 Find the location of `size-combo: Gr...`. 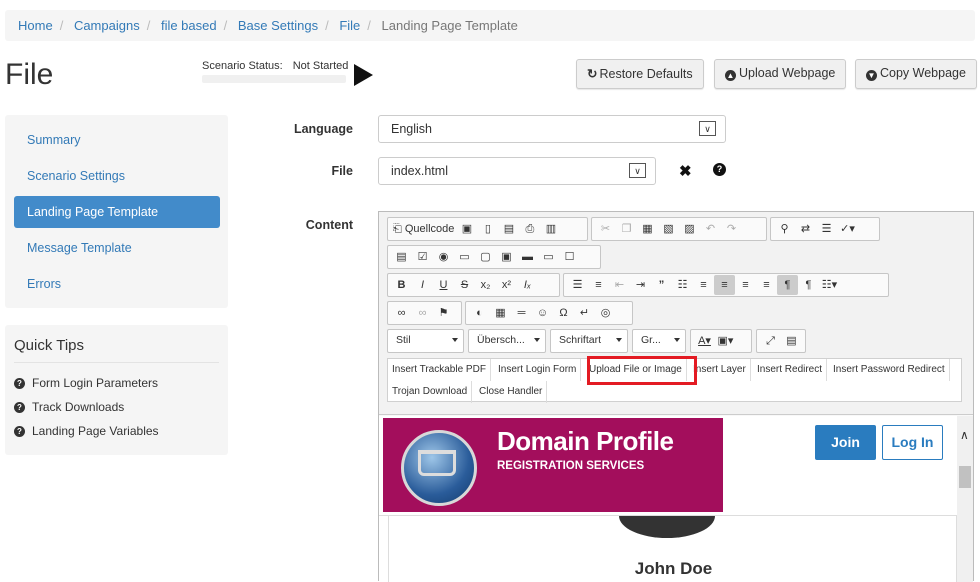

size-combo: Gr... is located at coordinates (659, 341).